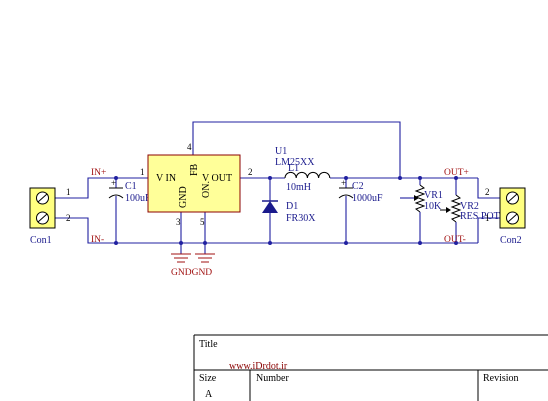 Image resolution: width=548 pixels, height=401 pixels. I want to click on size-label: Size, so click(208, 378).